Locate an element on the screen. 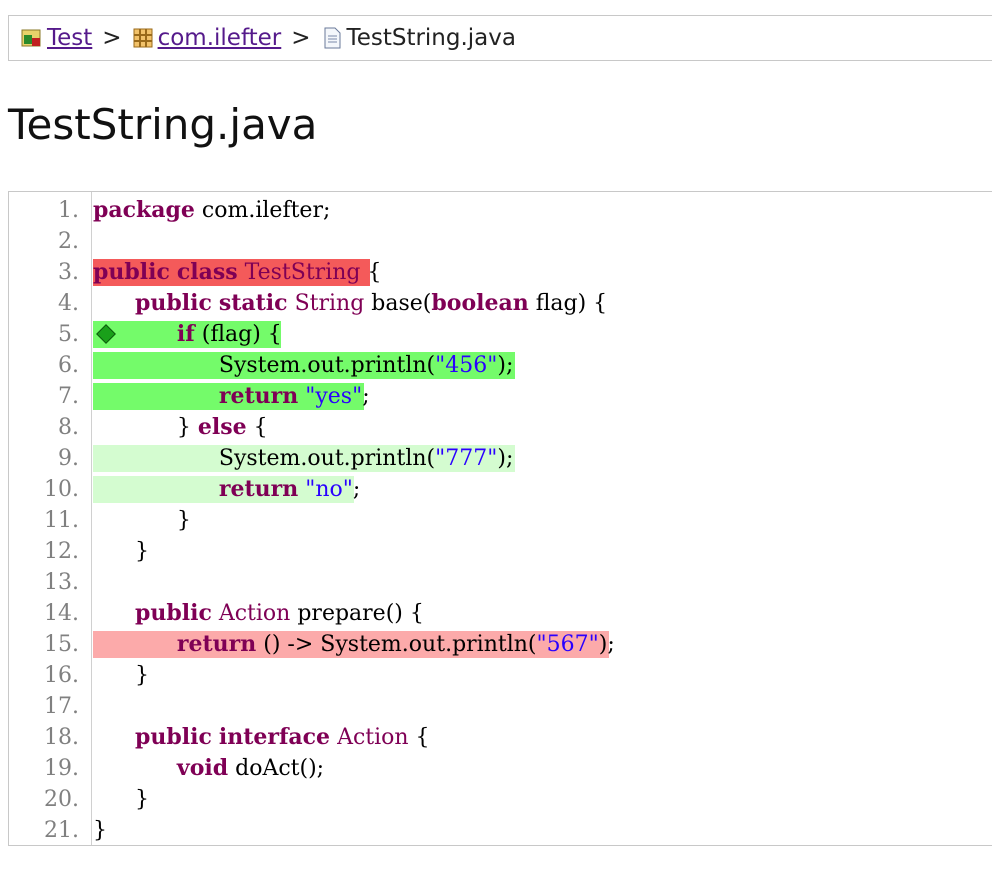 The height and width of the screenshot is (875, 992). package-icon is located at coordinates (143, 38).